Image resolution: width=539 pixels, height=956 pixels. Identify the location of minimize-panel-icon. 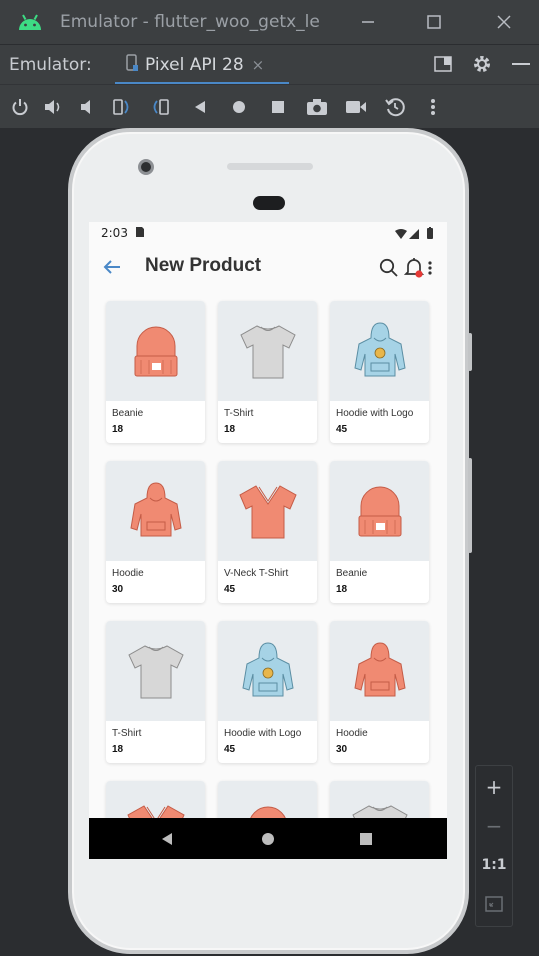
(521, 64).